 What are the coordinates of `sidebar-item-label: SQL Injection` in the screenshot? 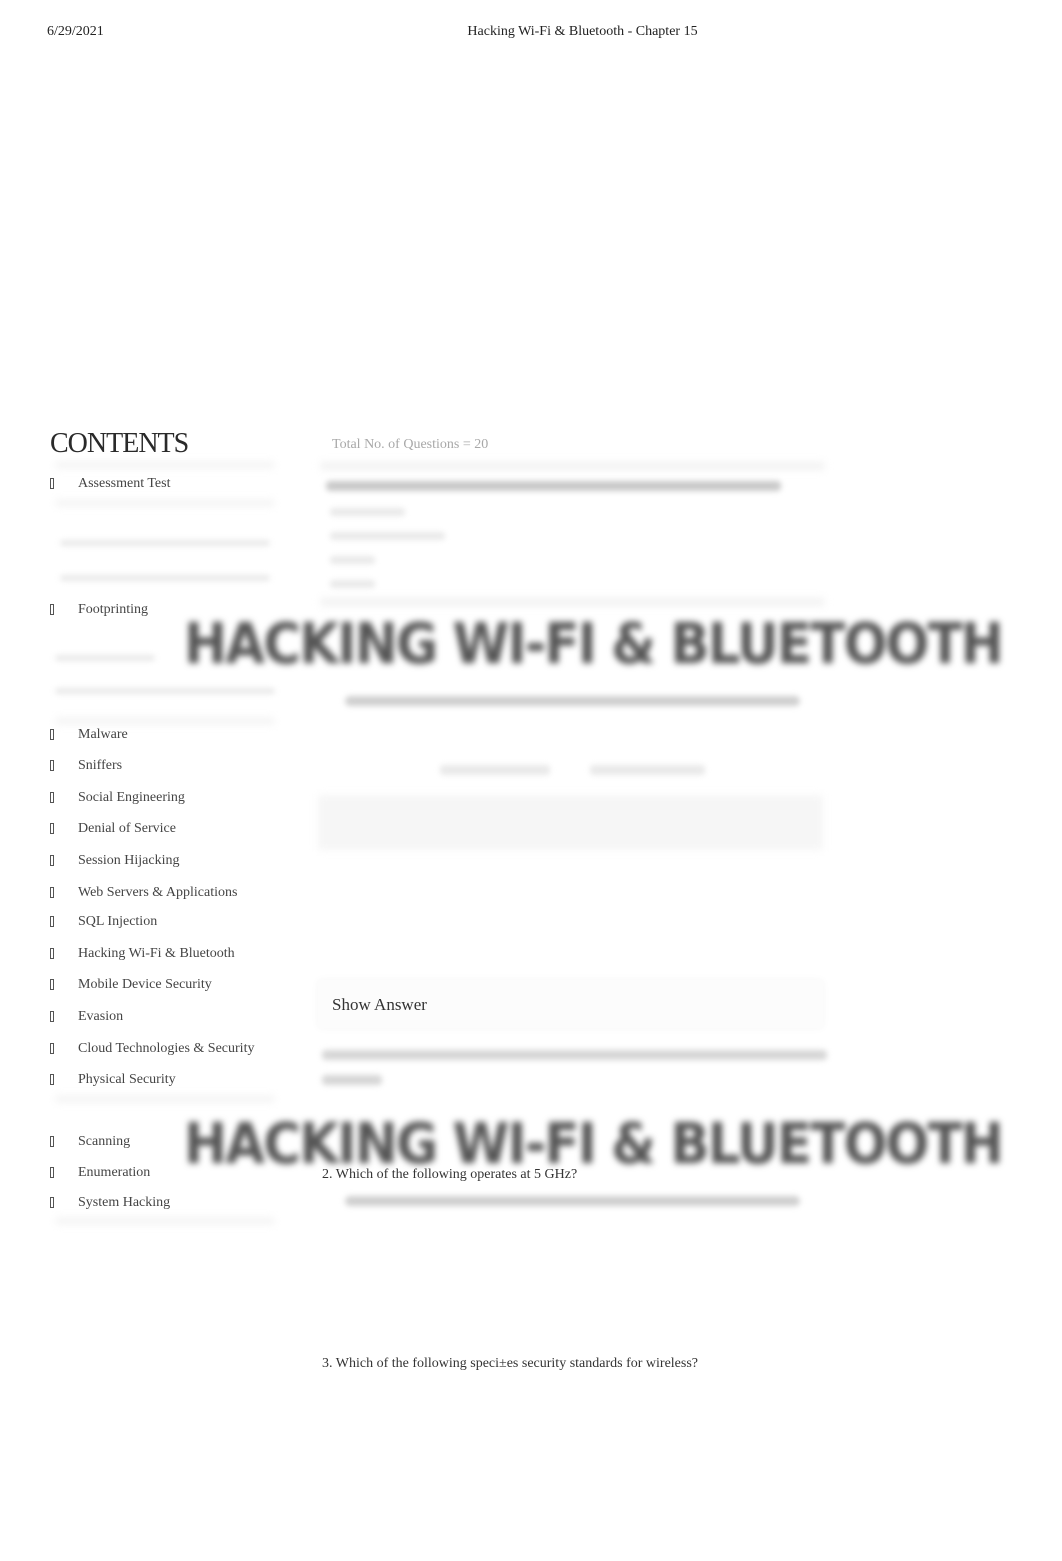 It's located at (118, 921).